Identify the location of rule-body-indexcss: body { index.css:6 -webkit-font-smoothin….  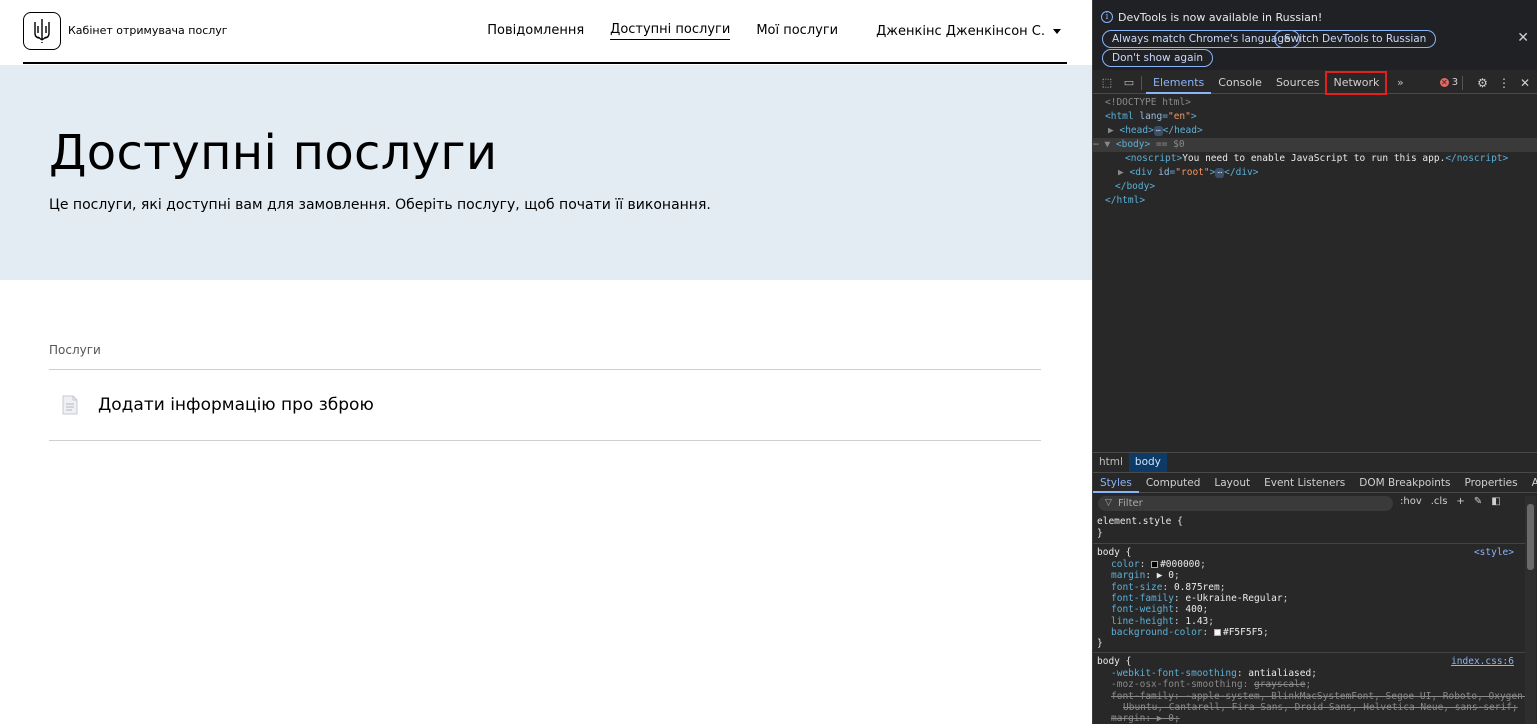
(1311, 689).